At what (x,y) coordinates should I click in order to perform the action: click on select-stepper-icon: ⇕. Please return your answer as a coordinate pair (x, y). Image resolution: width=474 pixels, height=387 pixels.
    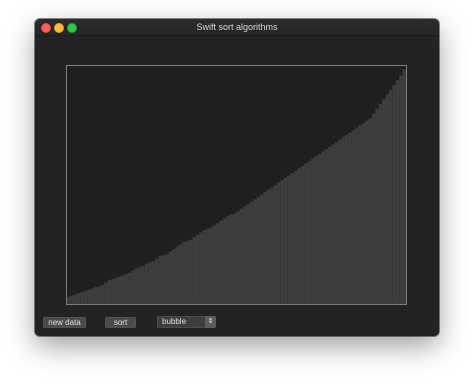
    Looking at the image, I should click on (210, 322).